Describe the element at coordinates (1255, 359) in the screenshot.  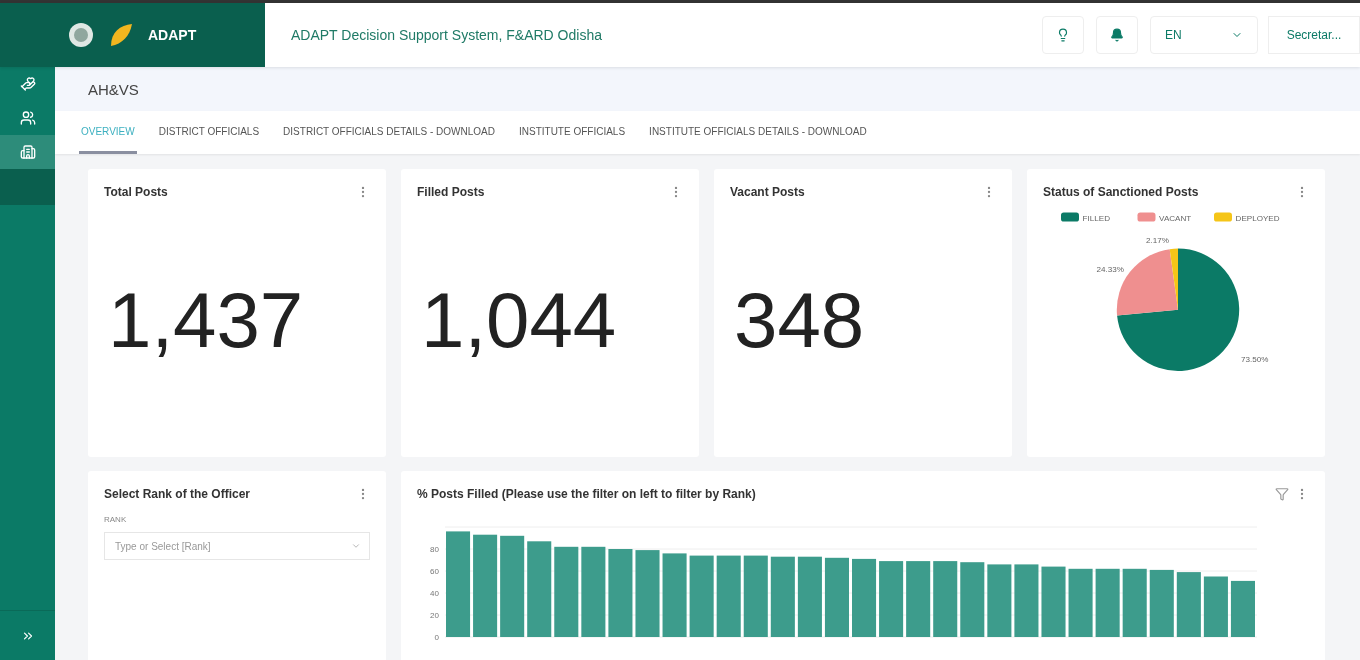
I see `slice-label: 73.50%` at that location.